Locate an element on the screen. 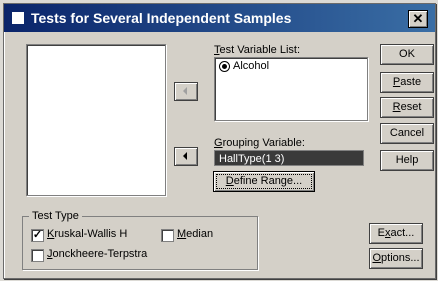  window-icon is located at coordinates (18, 18).